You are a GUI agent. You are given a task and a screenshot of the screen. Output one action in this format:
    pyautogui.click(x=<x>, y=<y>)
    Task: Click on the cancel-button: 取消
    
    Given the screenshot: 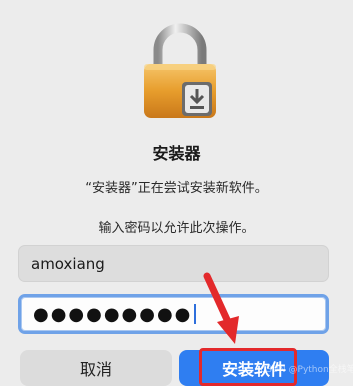 What is the action you would take?
    pyautogui.click(x=96, y=368)
    